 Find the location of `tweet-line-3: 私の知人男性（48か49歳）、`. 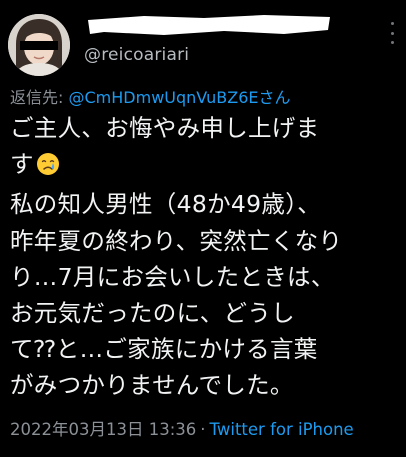

tweet-line-3: 私の知人男性（48か49歳）、 is located at coordinates (166, 204).